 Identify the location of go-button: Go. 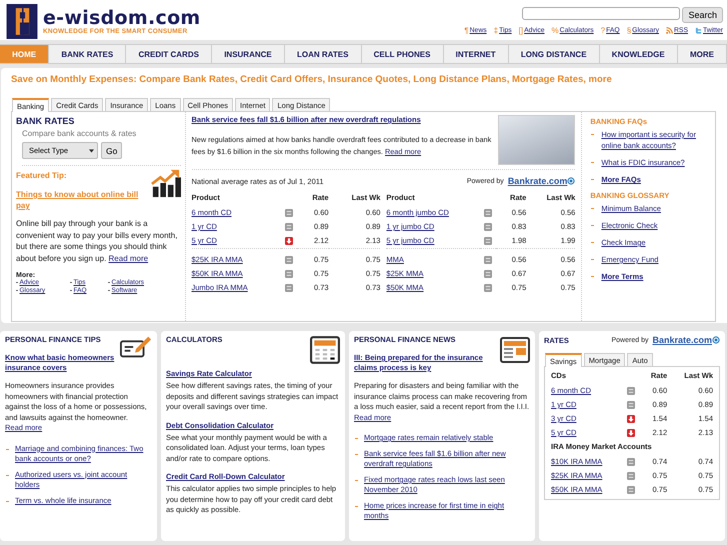
(111, 150).